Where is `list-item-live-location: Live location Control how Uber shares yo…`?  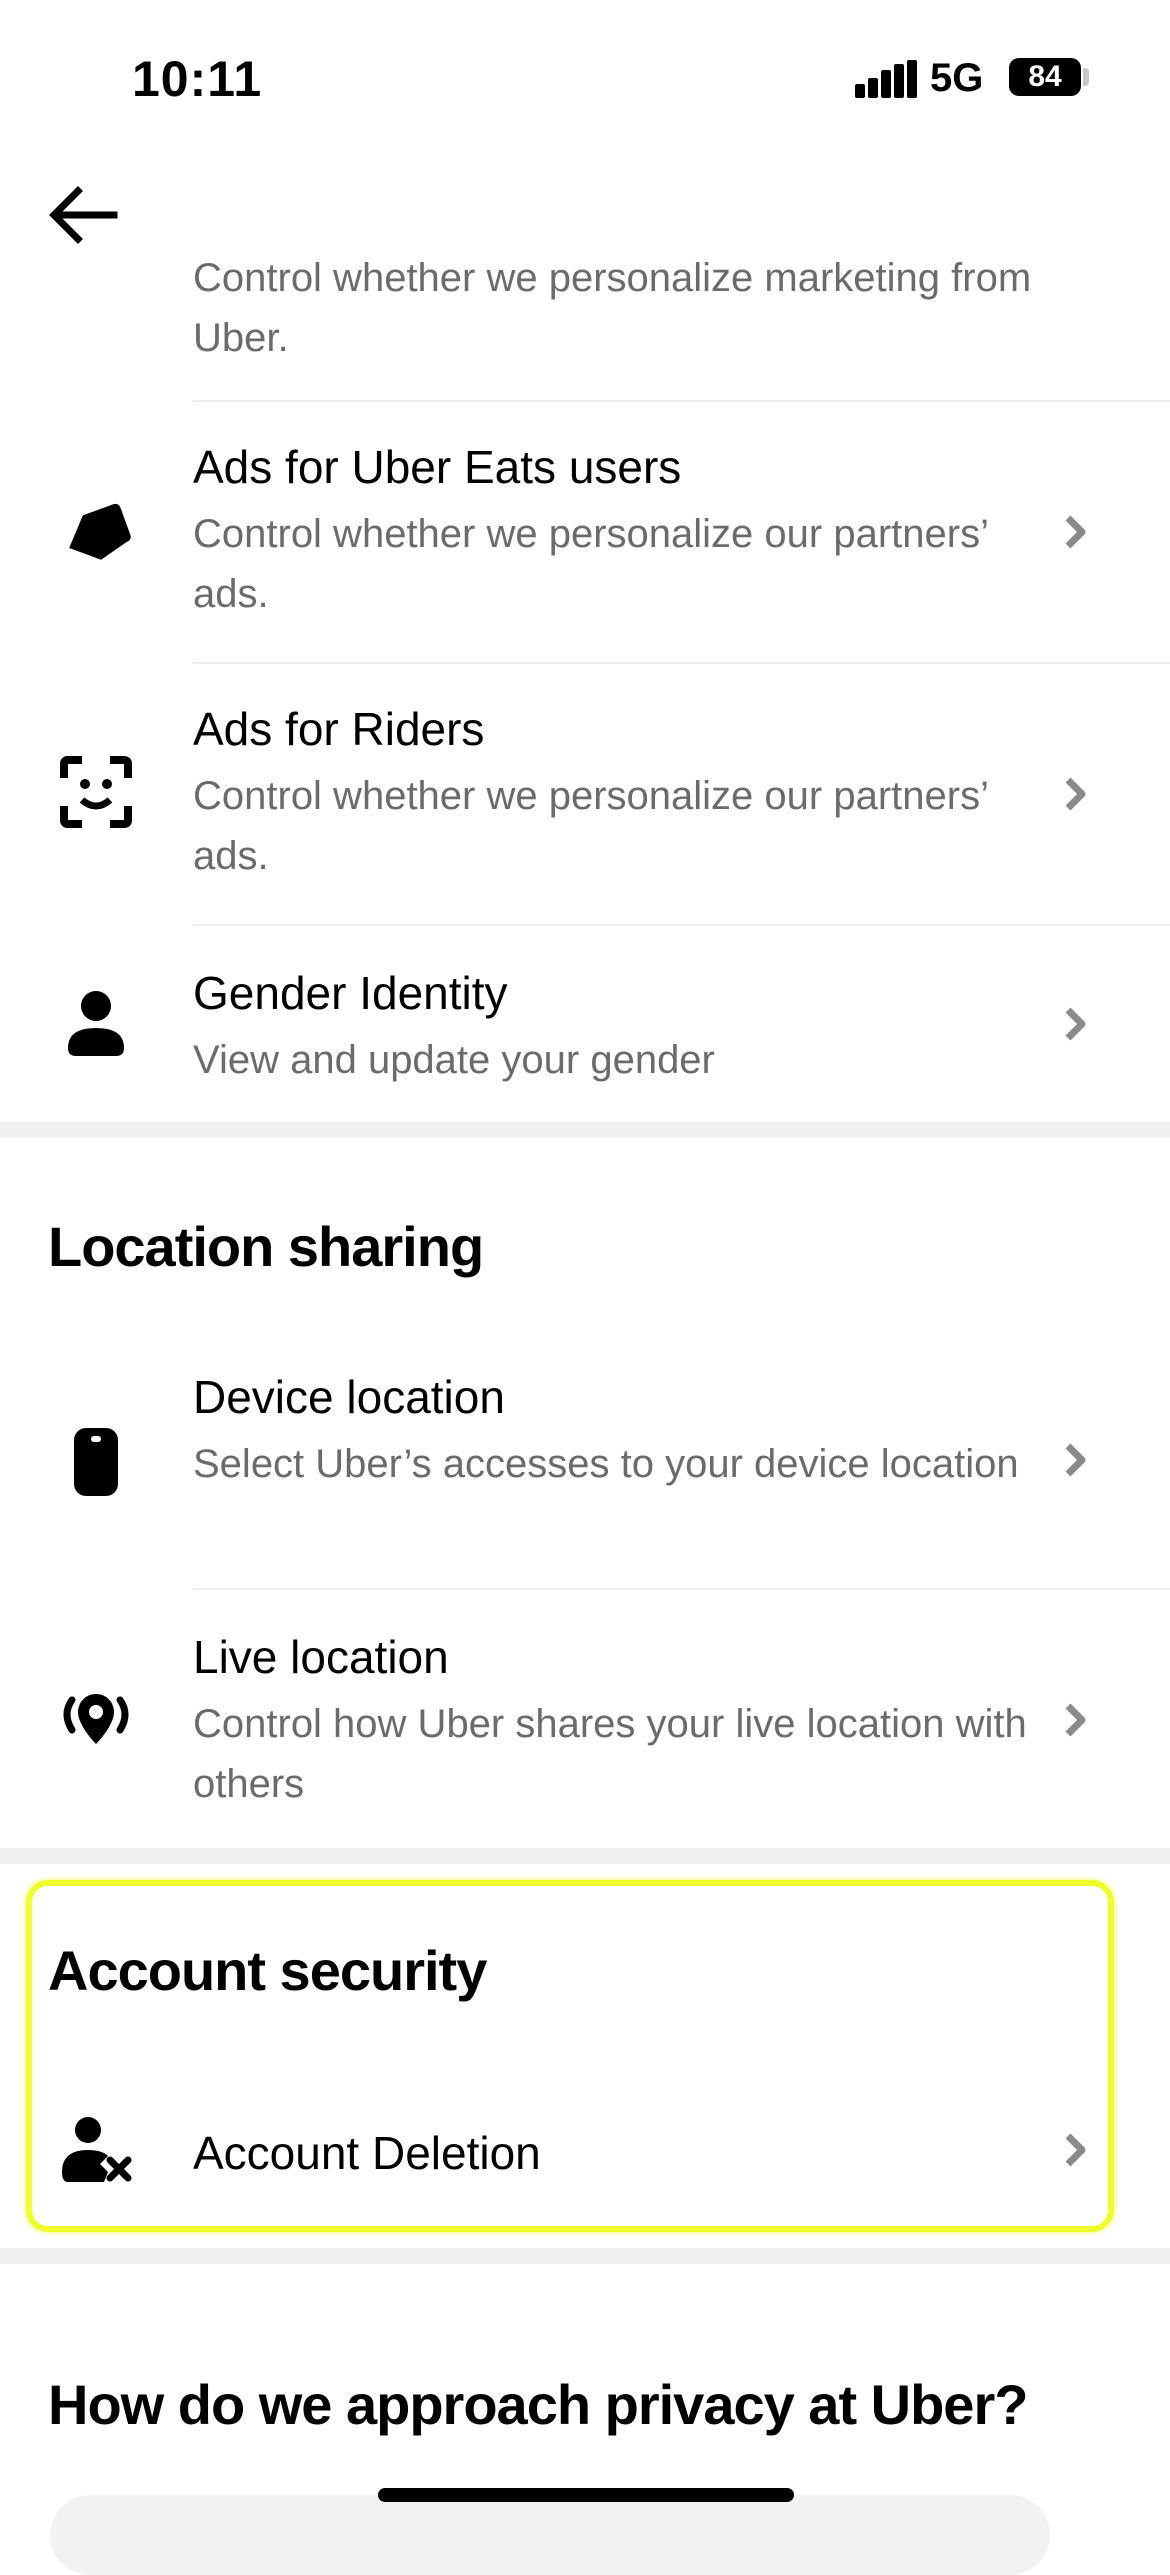
list-item-live-location: Live location Control how Uber shares yo… is located at coordinates (585, 1719).